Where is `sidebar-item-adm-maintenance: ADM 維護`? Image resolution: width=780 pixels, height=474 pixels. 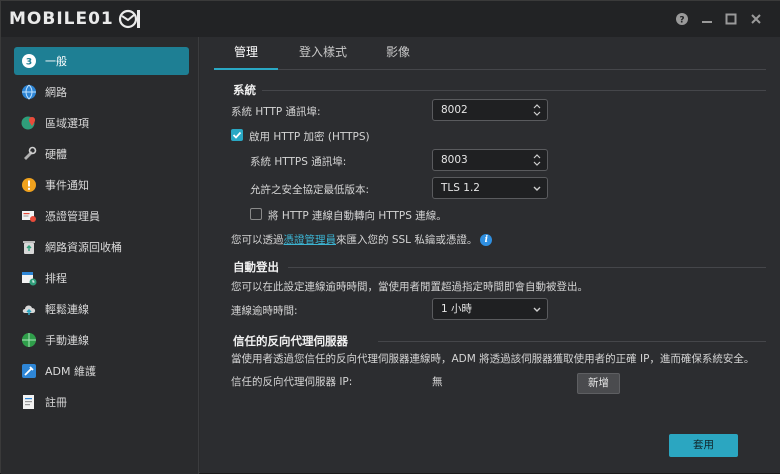 sidebar-item-adm-maintenance: ADM 維護 is located at coordinates (101, 371).